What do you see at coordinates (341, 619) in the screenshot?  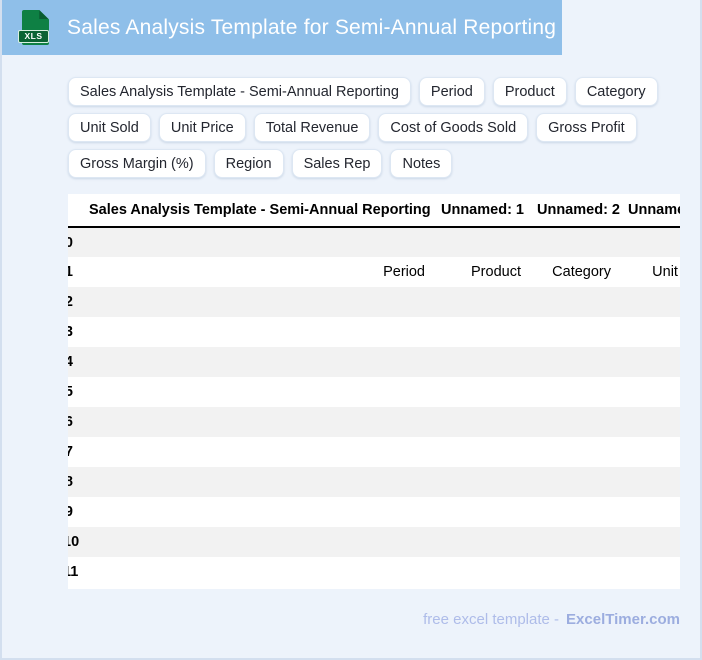 I see `footer: free excel template - ExcelTimer.com` at bounding box center [341, 619].